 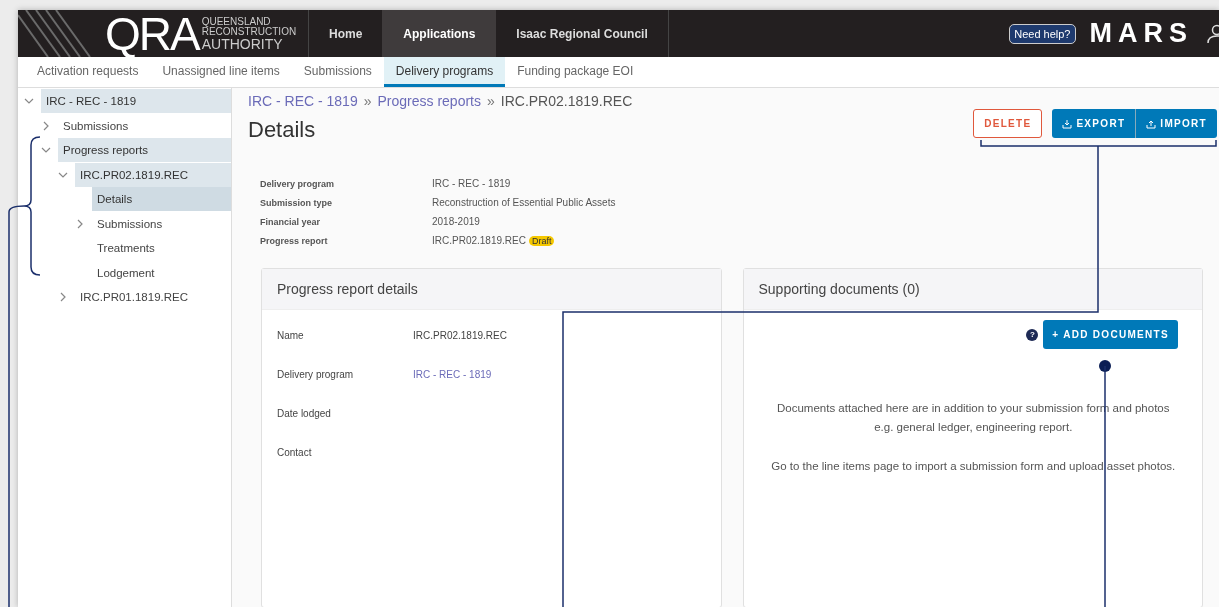 What do you see at coordinates (136, 101) in the screenshot?
I see `tree-item: IRC - REC - 1819` at bounding box center [136, 101].